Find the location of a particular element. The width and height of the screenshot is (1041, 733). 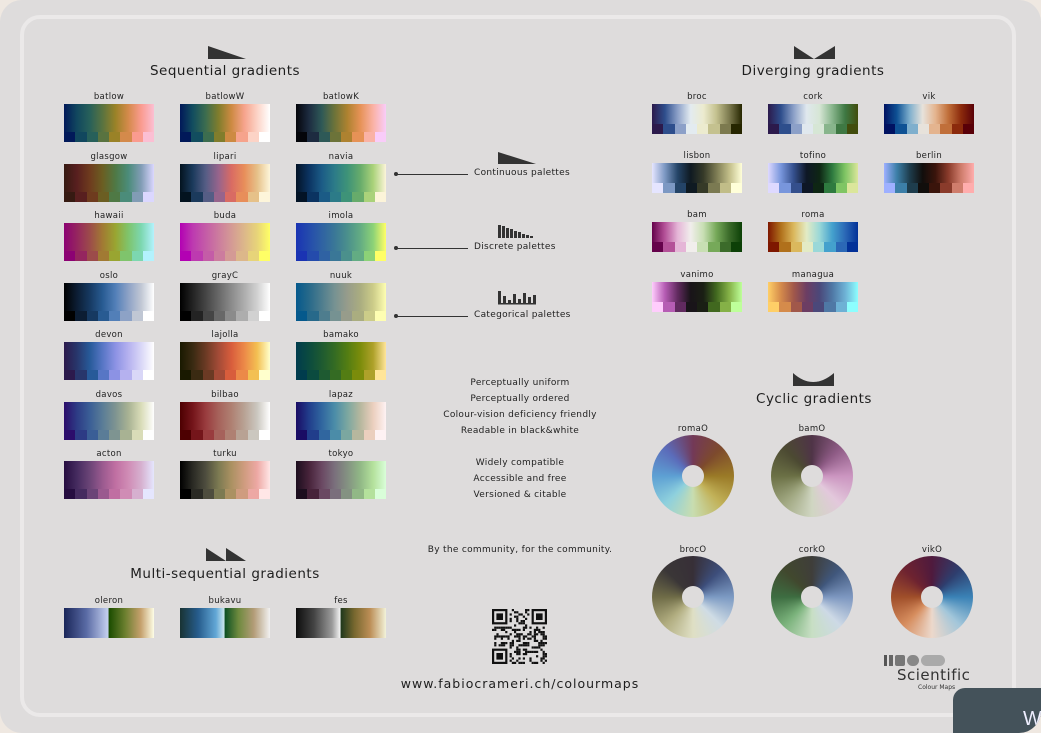

wheel-center is located at coordinates (812, 597).